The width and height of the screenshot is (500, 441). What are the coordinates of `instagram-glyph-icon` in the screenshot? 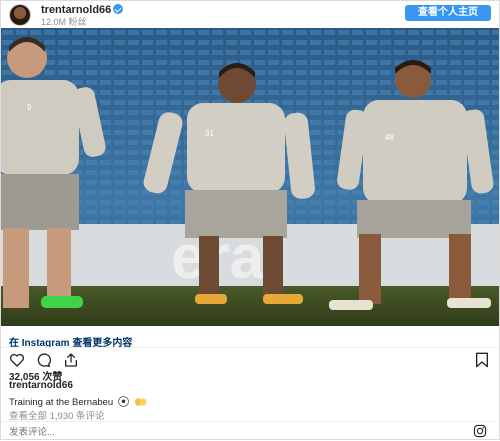 It's located at (480, 431).